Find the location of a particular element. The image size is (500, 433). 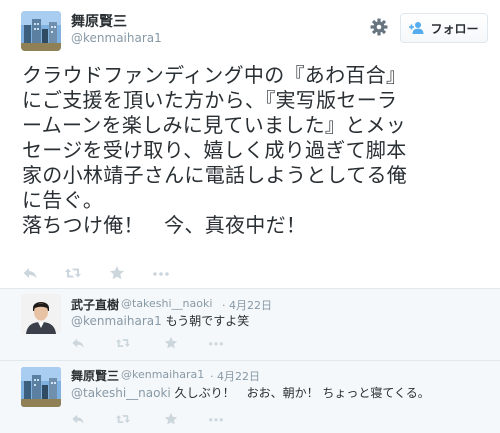

mention-link: @kenmaihara1 is located at coordinates (116, 321).